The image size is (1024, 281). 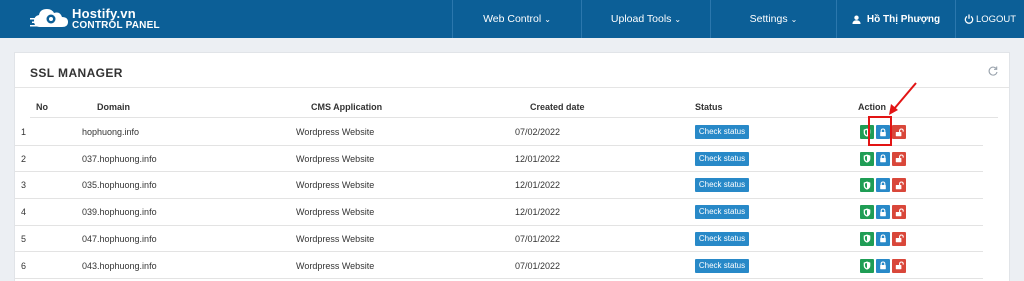 I want to click on user-icon, so click(x=856, y=19).